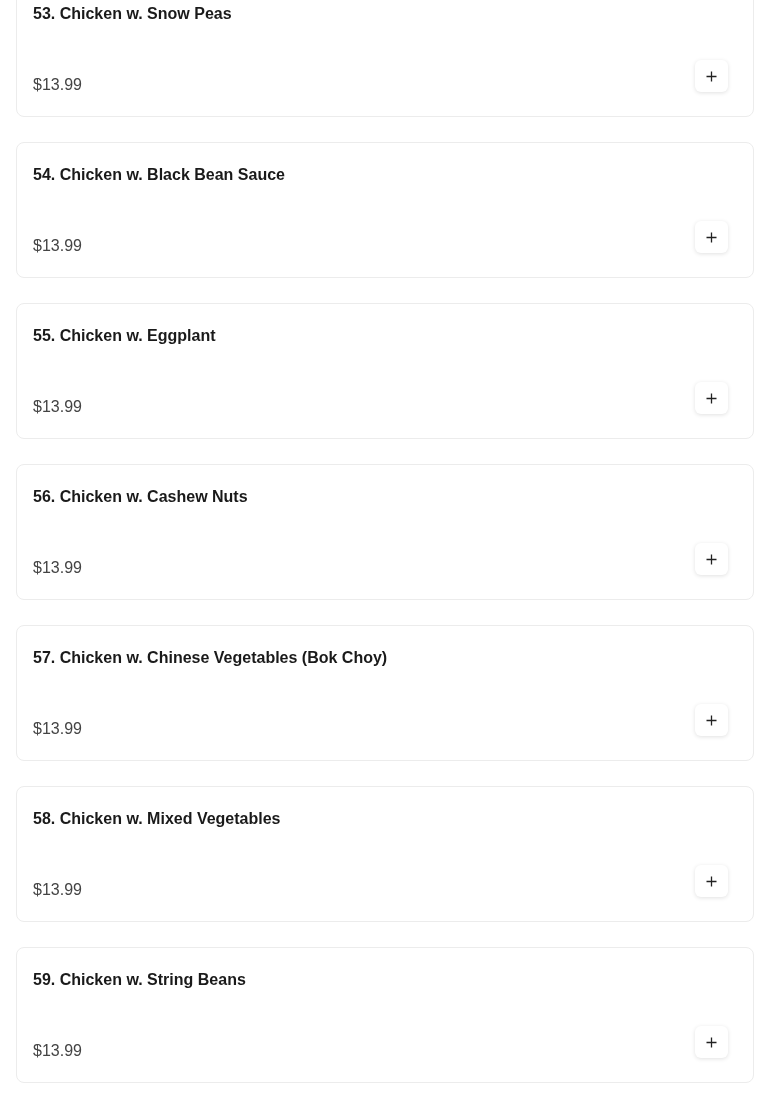 Image resolution: width=770 pixels, height=1105 pixels. What do you see at coordinates (159, 175) in the screenshot?
I see `item-name: 54. Chicken w. Black Bean Sauce` at bounding box center [159, 175].